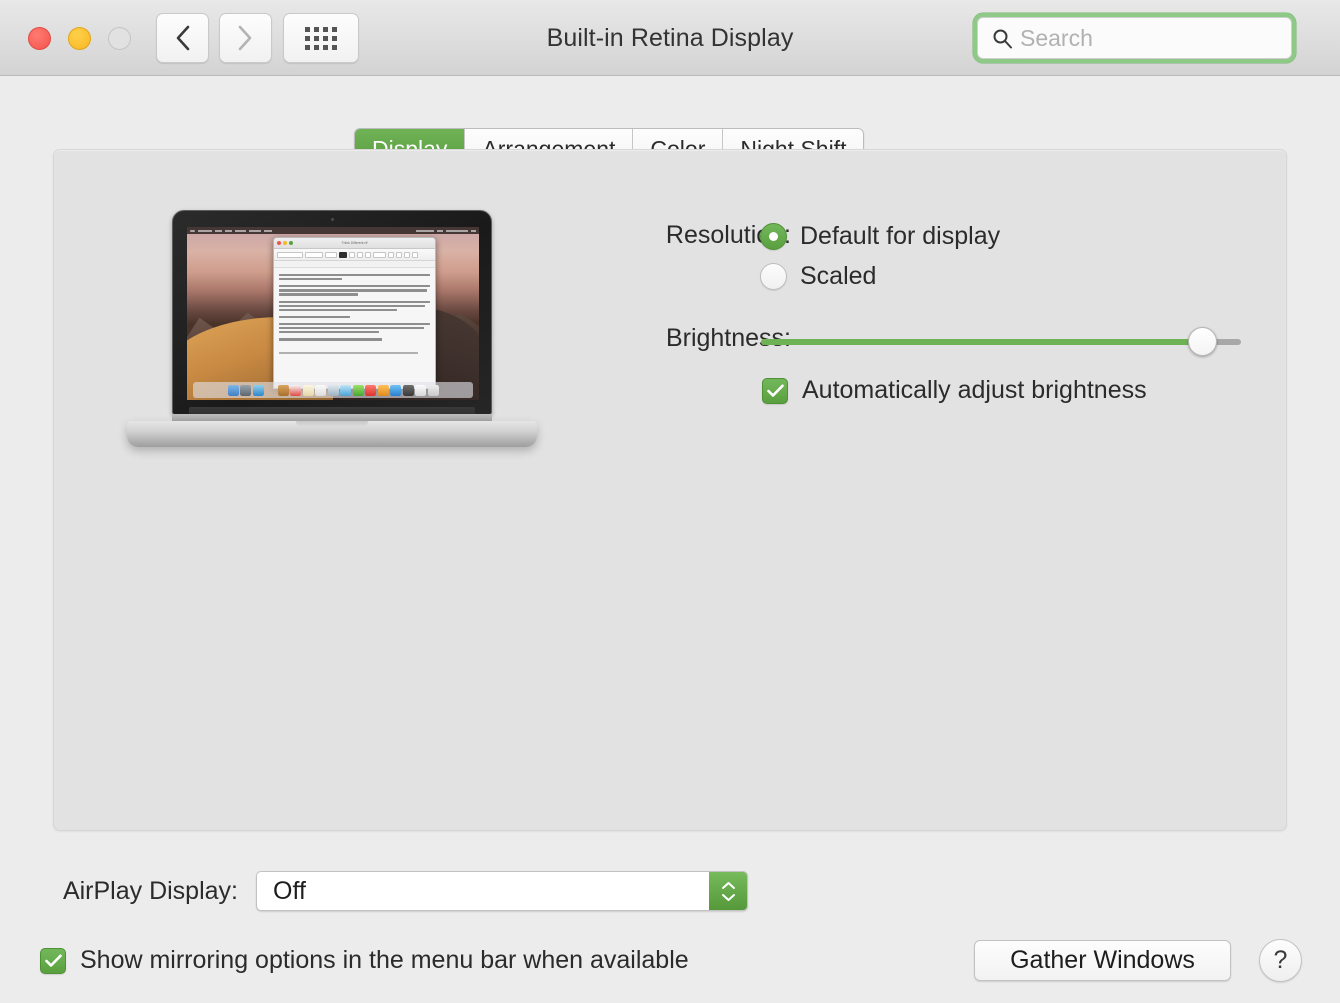 The image size is (1340, 1003). Describe the element at coordinates (289, 890) in the screenshot. I see `airplay-display-value: Off` at that location.